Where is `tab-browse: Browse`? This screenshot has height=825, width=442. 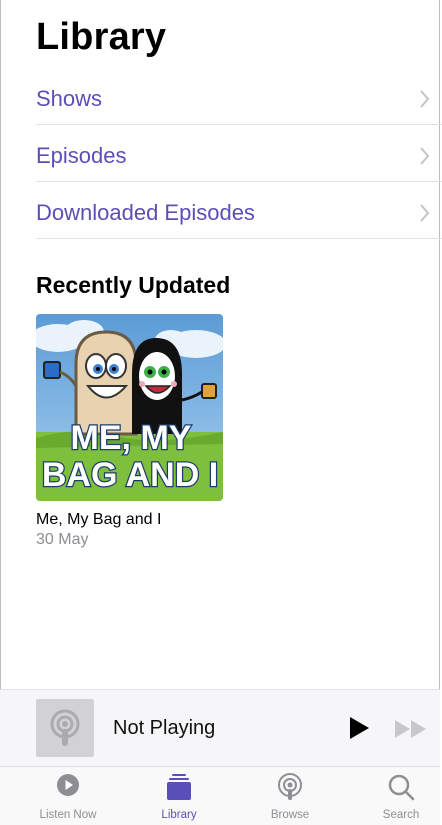
tab-browse: Browse is located at coordinates (290, 796).